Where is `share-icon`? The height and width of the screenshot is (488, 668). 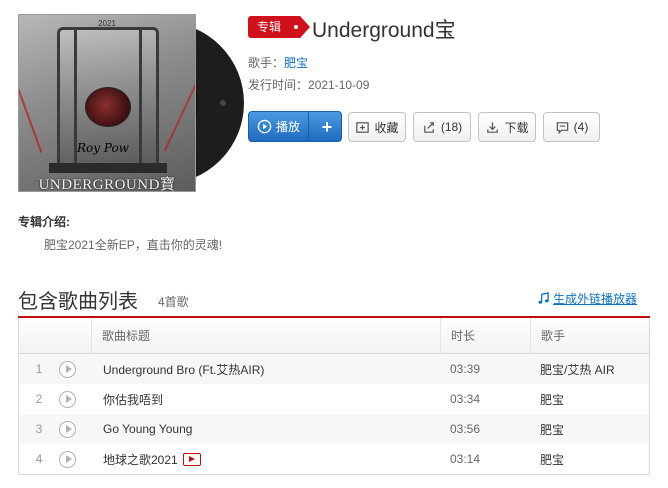
share-icon is located at coordinates (429, 127).